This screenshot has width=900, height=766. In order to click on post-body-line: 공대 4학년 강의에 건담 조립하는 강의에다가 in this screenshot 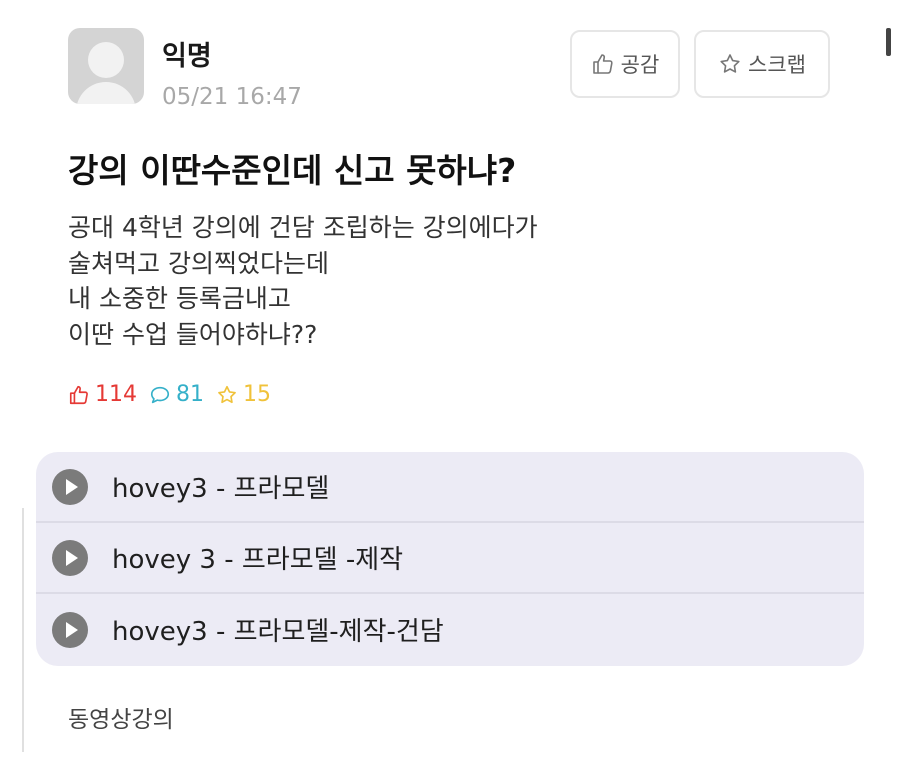, I will do `click(303, 227)`.